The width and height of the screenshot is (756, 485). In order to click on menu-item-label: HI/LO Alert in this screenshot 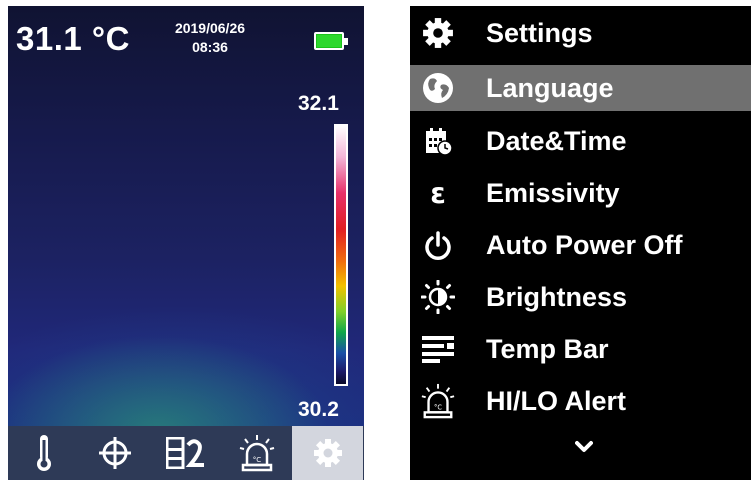, I will do `click(556, 400)`.